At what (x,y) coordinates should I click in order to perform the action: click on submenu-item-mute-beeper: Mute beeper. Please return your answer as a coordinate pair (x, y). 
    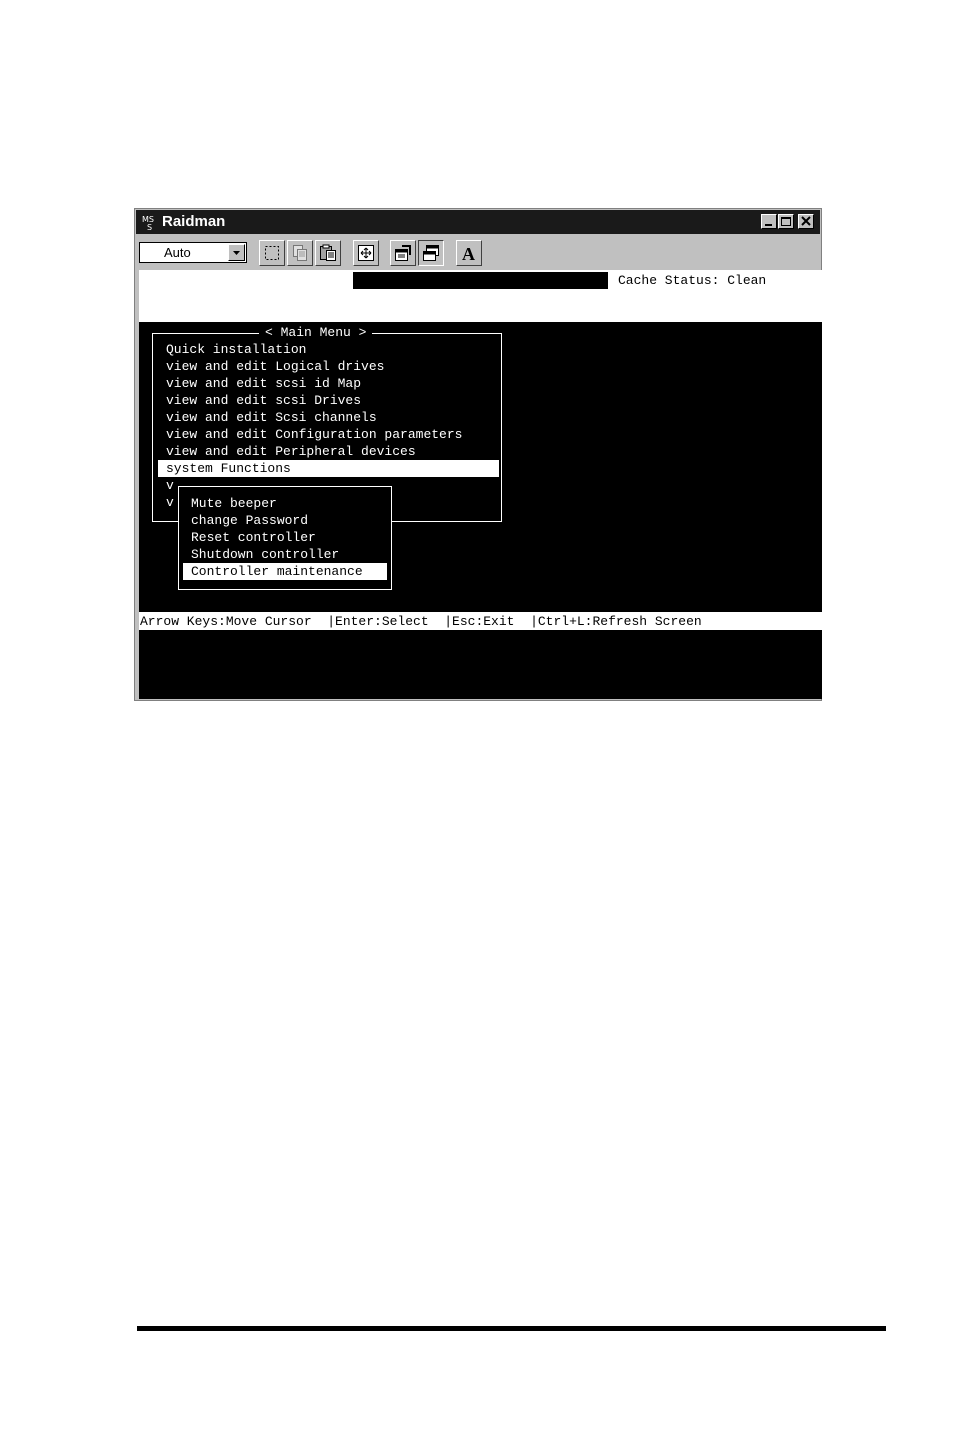
    Looking at the image, I should click on (234, 503).